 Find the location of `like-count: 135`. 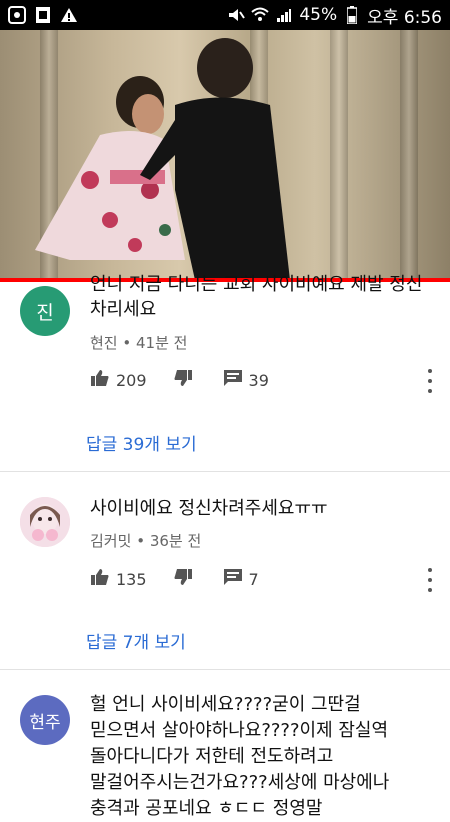

like-count: 135 is located at coordinates (131, 579).